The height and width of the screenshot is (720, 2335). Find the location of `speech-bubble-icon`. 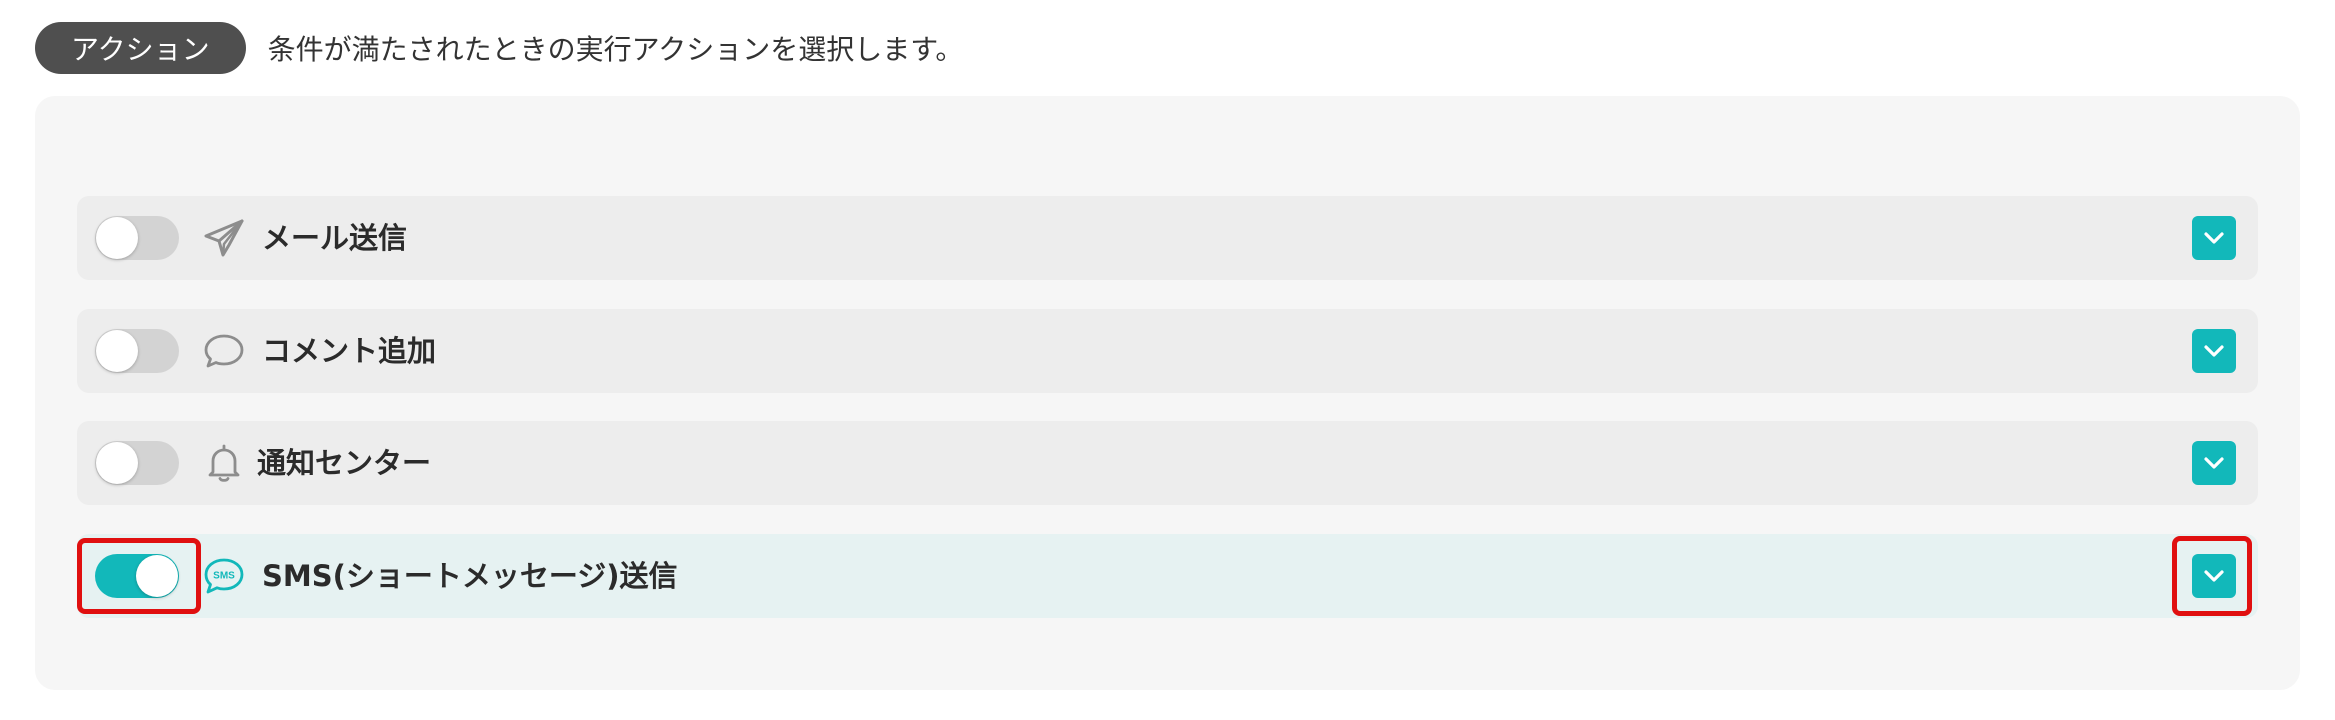

speech-bubble-icon is located at coordinates (224, 351).